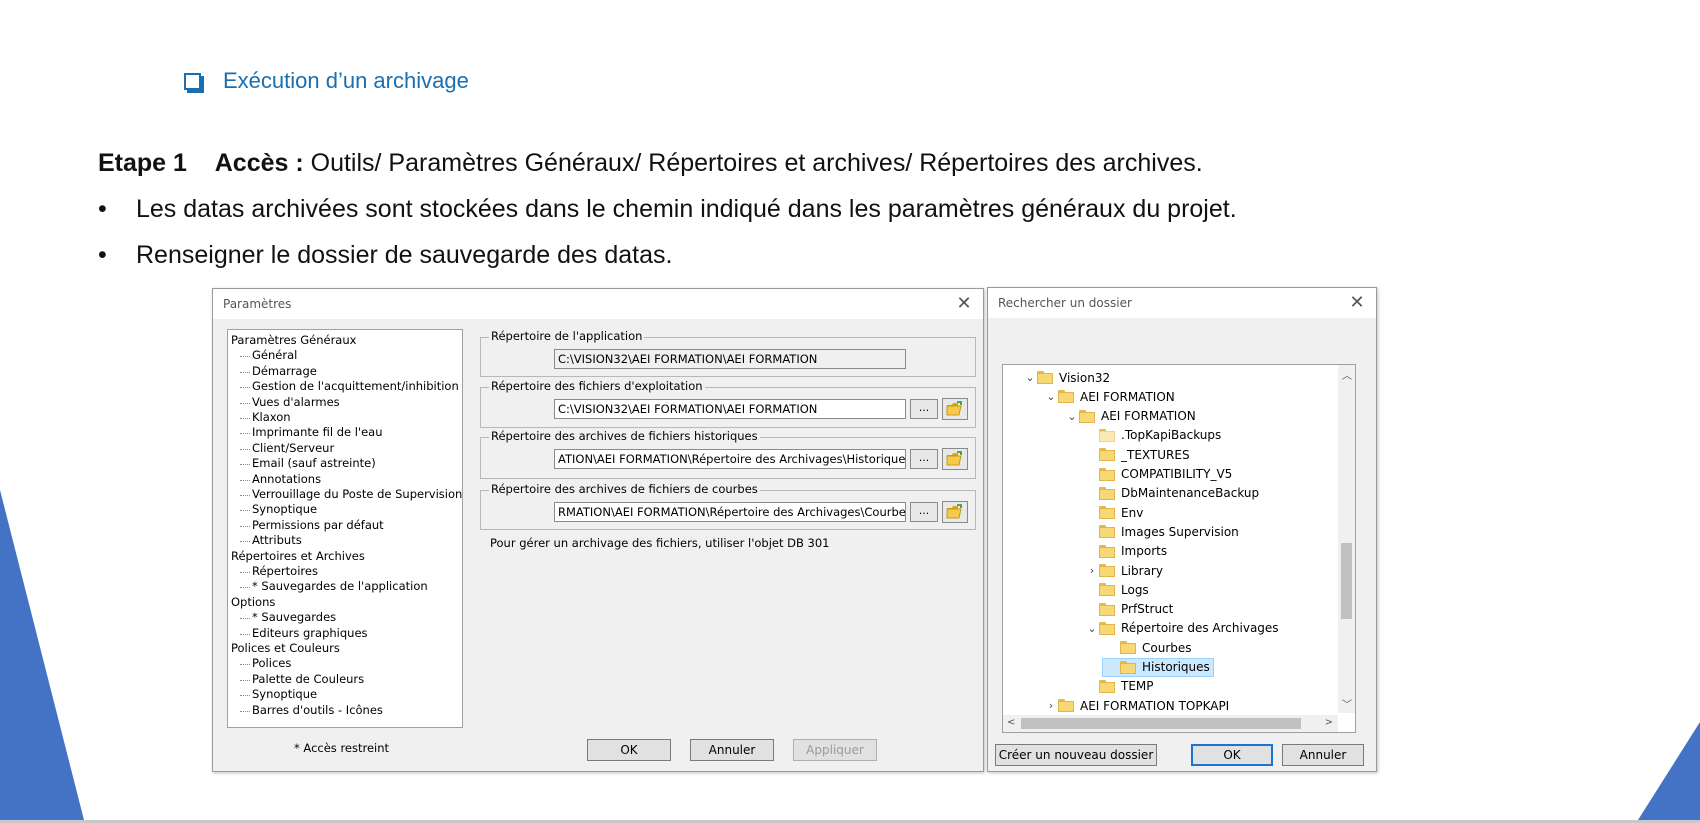 Image resolution: width=1700 pixels, height=823 pixels. I want to click on folder-row: PrfStruct, so click(1129, 609).